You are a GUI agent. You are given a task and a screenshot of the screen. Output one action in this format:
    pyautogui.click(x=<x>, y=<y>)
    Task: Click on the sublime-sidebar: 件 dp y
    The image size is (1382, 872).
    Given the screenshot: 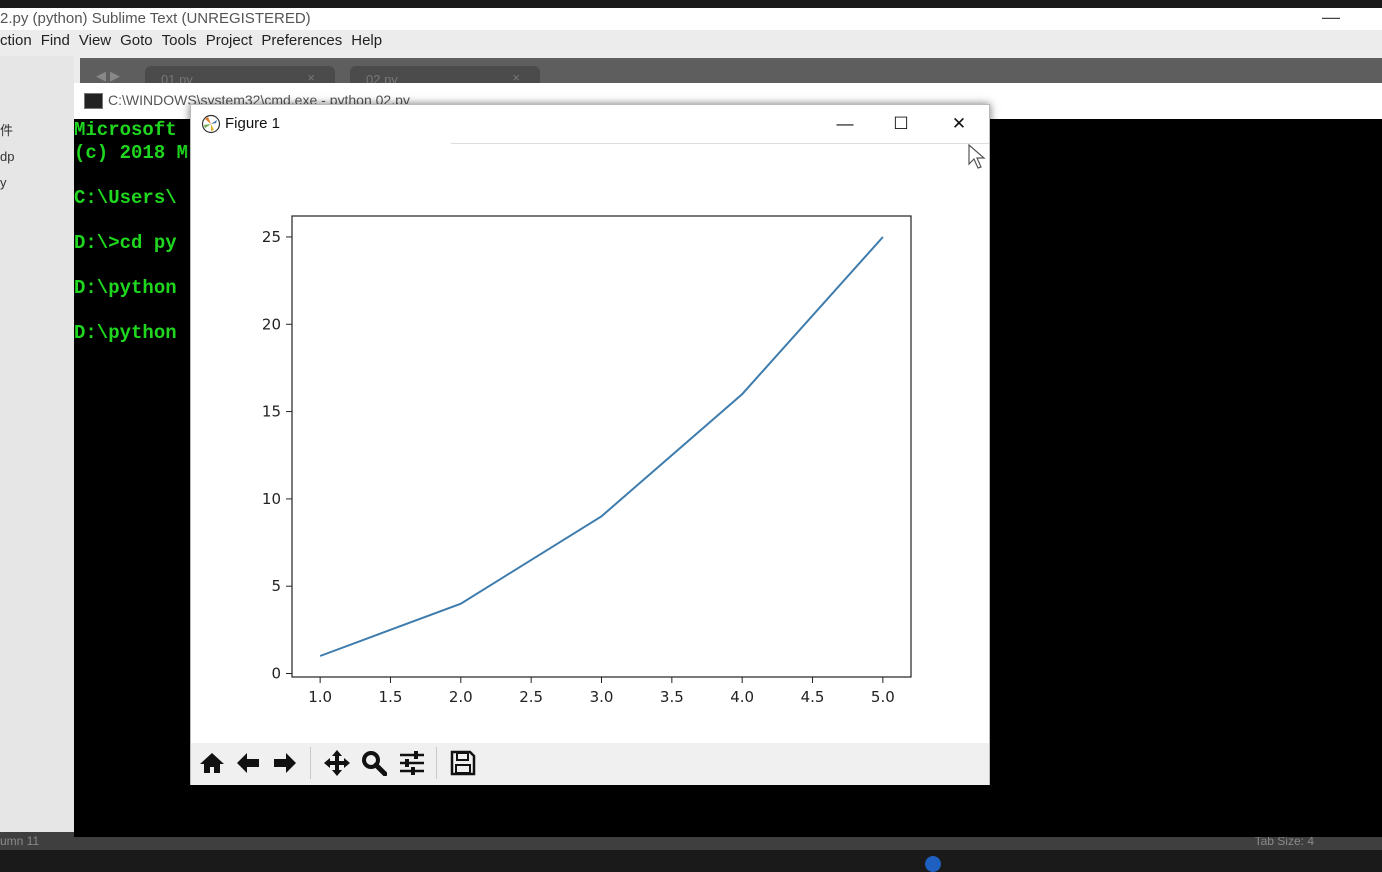 What is the action you would take?
    pyautogui.click(x=37, y=446)
    